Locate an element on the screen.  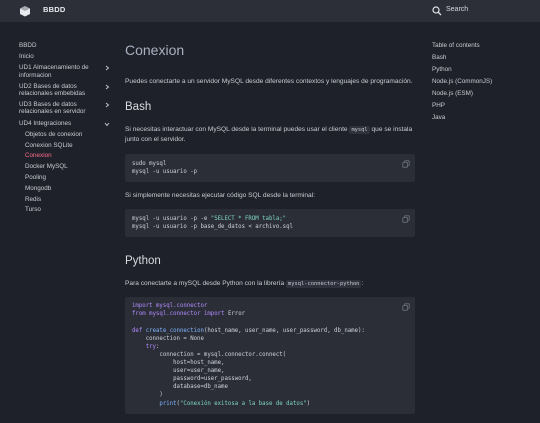
sidebar-item-inicio: Inicio is located at coordinates (66, 56).